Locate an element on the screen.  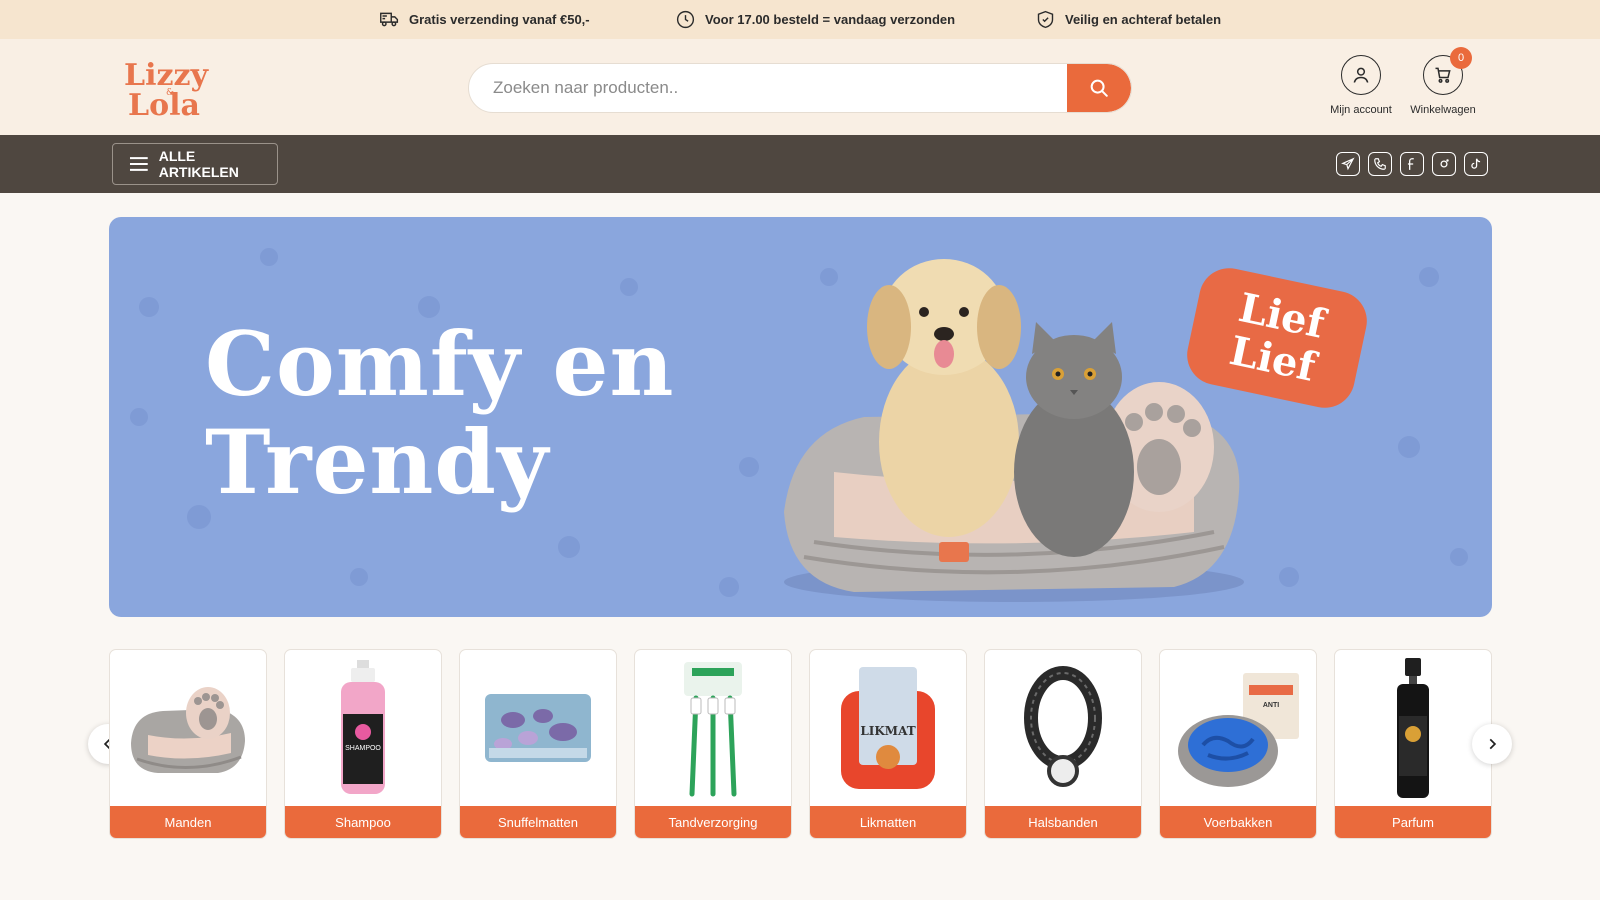
shield-icon is located at coordinates (1045, 19).